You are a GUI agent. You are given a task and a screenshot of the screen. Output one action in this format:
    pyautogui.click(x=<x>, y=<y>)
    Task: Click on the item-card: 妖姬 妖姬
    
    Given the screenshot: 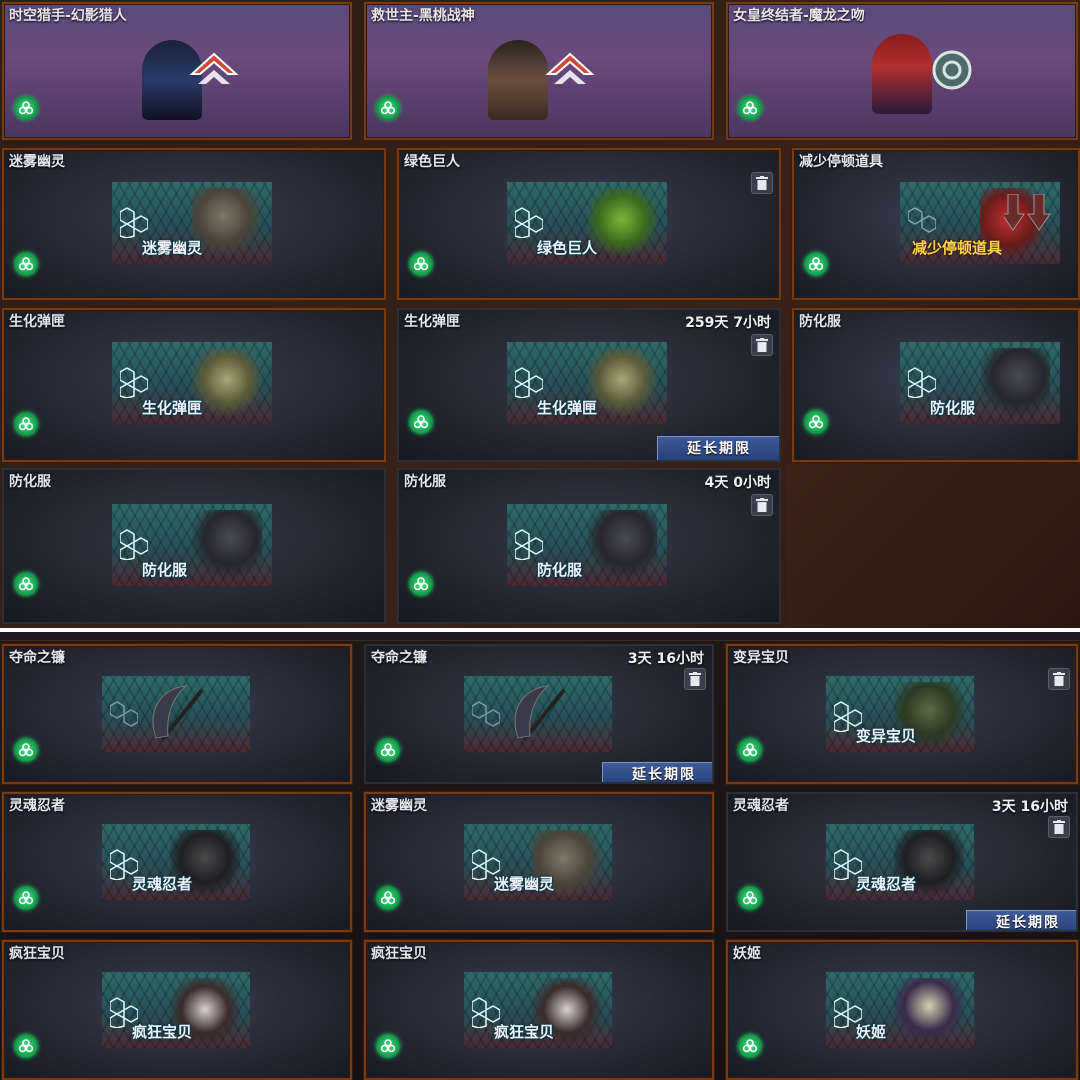 What is the action you would take?
    pyautogui.click(x=902, y=1010)
    